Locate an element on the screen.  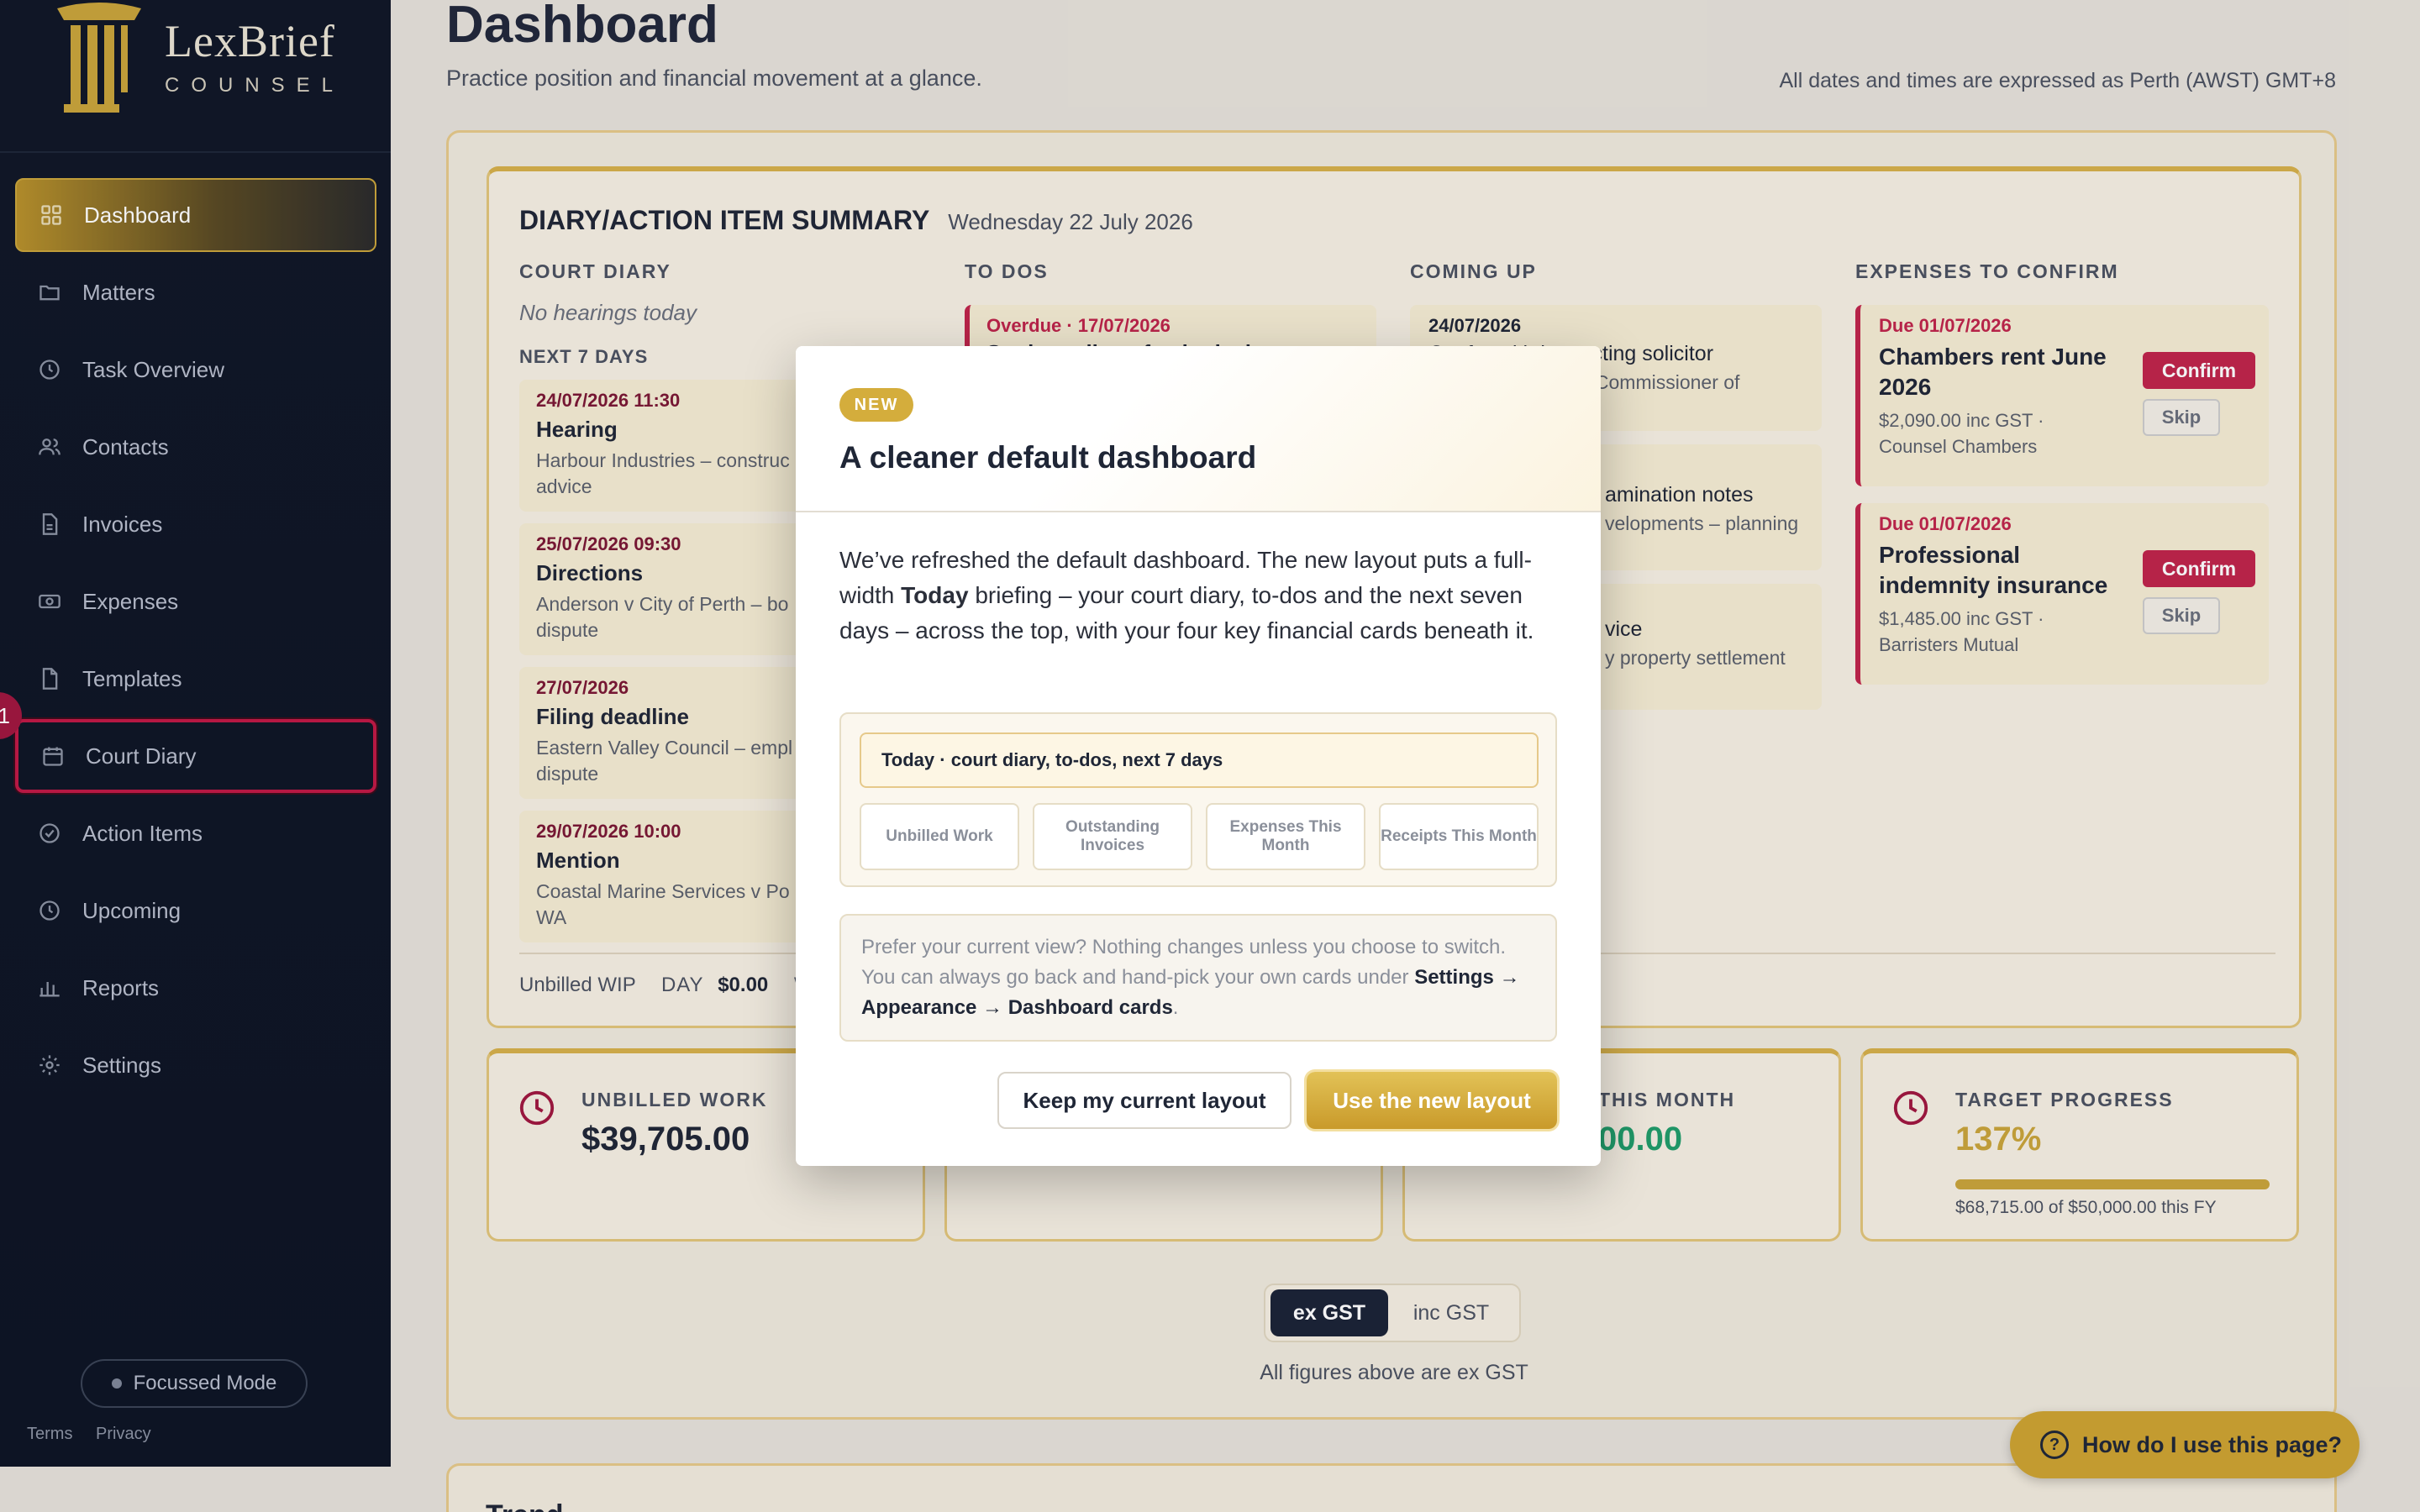
help-button: ? How do I use this page? is located at coordinates (2185, 1444).